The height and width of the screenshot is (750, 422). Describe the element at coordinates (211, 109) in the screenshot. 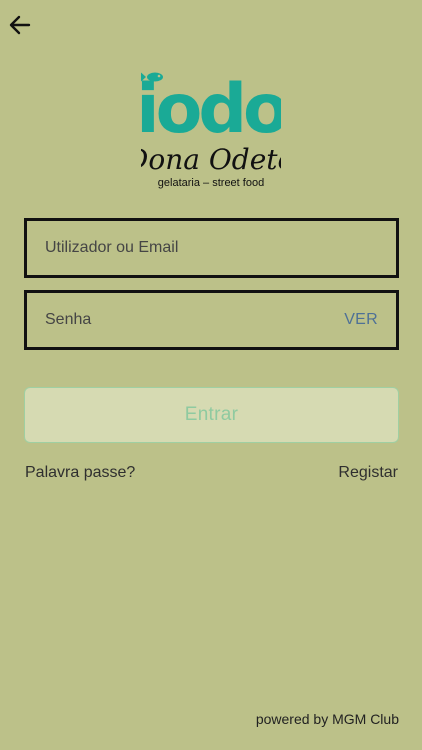

I see `brand-wordmark: iodo` at that location.